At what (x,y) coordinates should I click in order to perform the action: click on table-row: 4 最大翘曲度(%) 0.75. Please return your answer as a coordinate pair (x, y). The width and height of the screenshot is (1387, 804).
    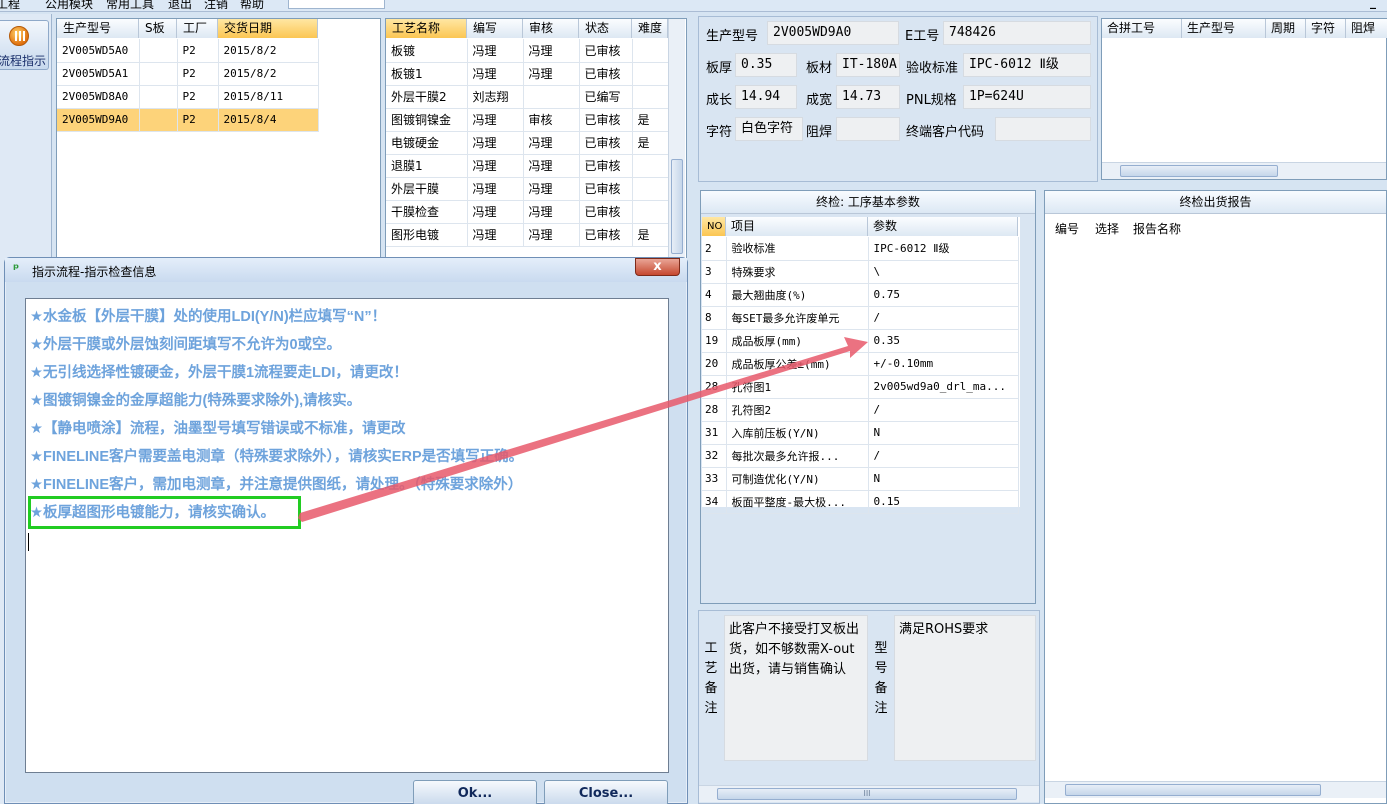
    Looking at the image, I should click on (860, 295).